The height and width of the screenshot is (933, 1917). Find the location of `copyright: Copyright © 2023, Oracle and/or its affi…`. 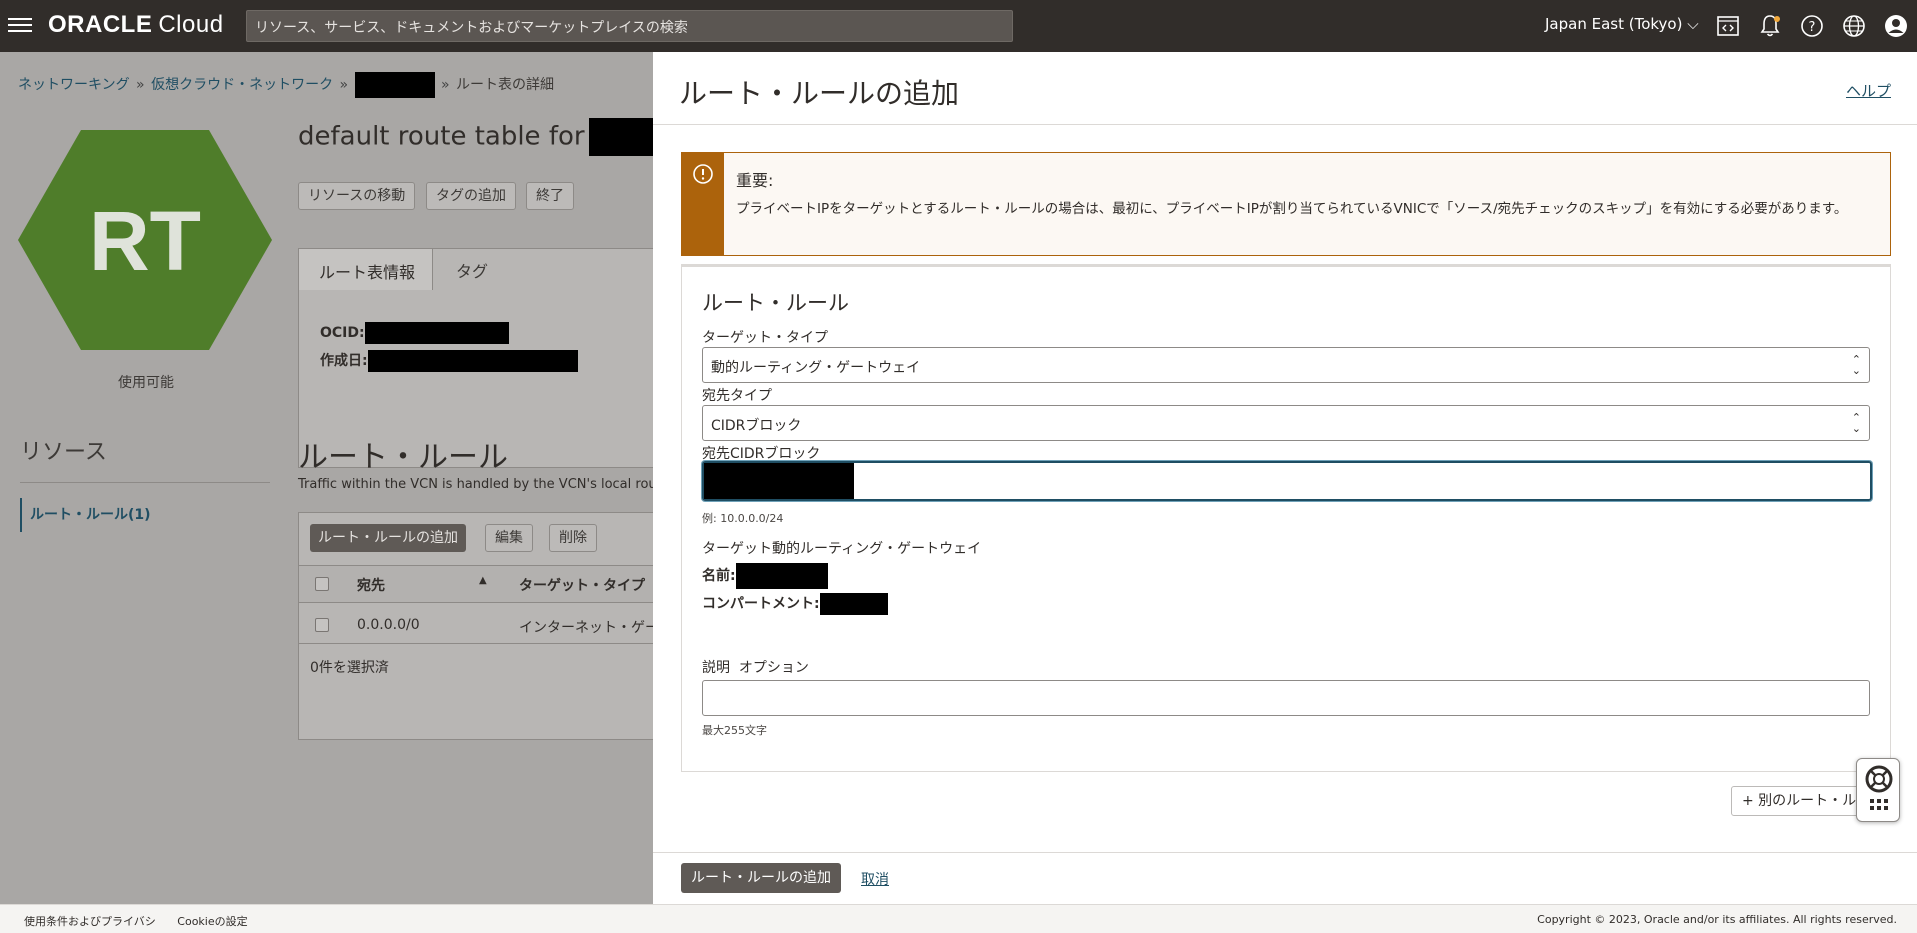

copyright: Copyright © 2023, Oracle and/or its affi… is located at coordinates (1717, 919).